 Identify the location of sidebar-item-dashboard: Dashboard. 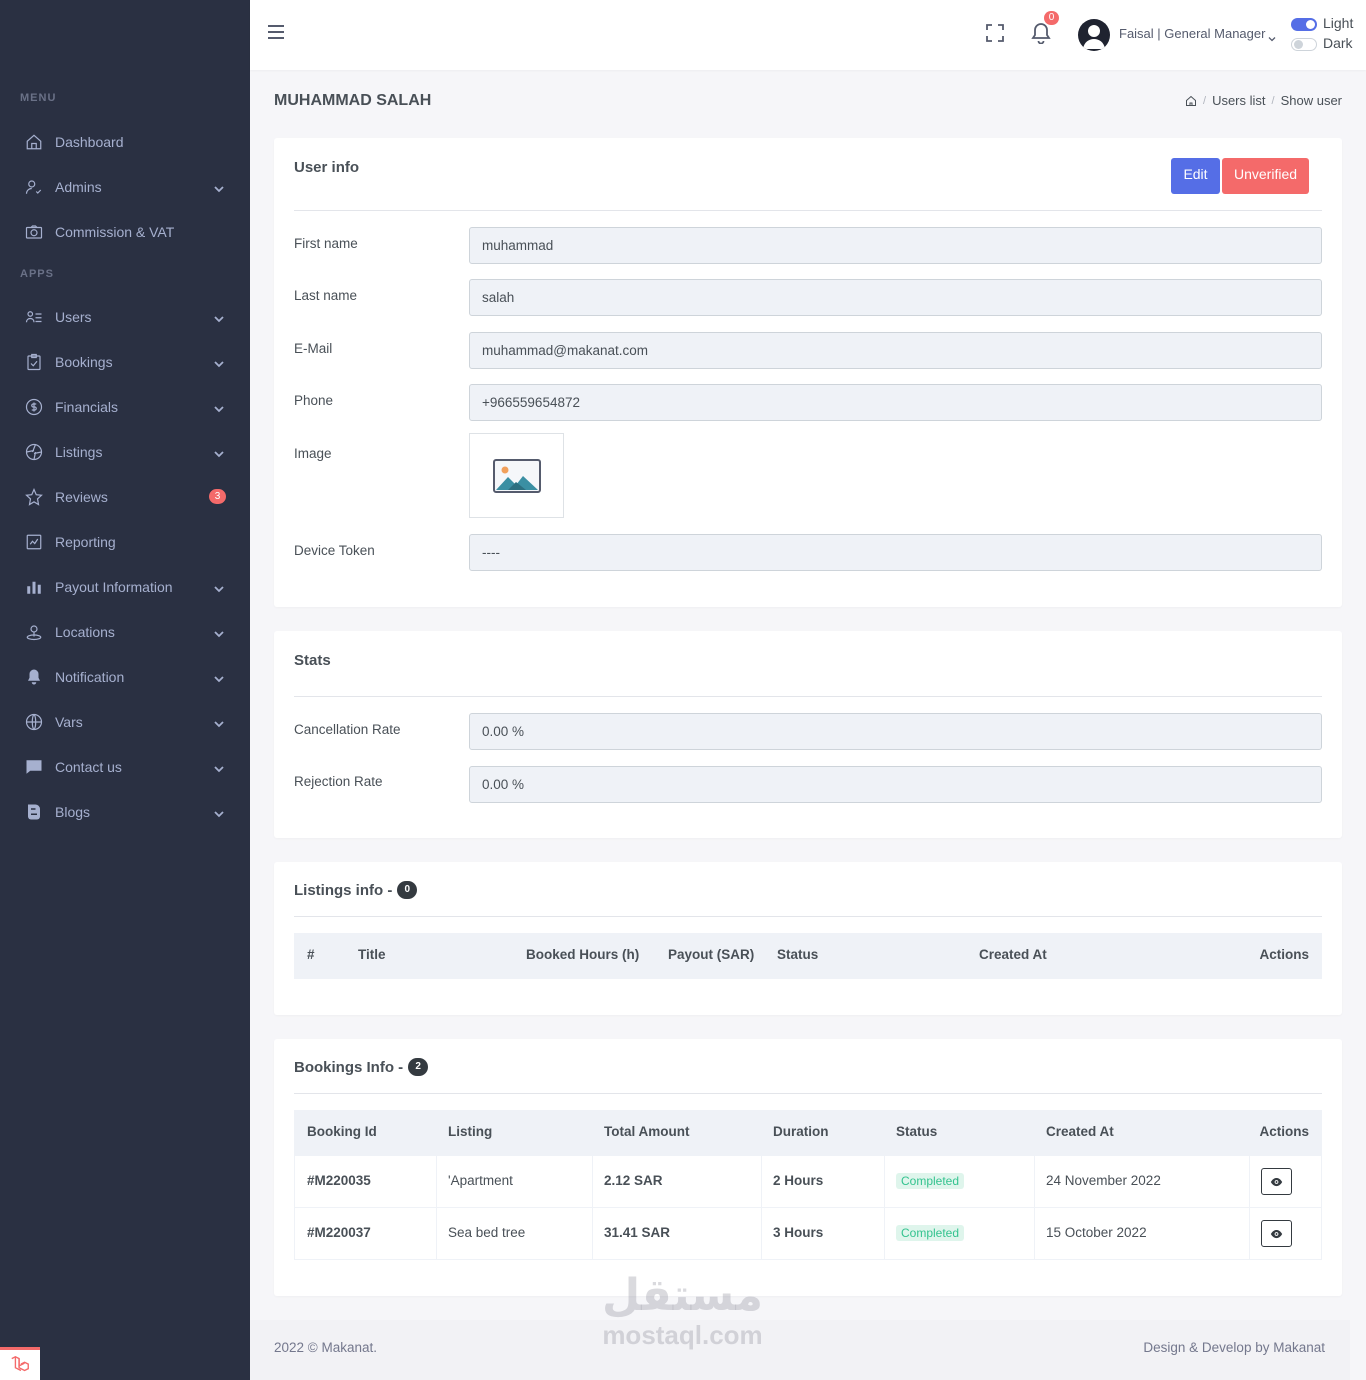
(125, 142).